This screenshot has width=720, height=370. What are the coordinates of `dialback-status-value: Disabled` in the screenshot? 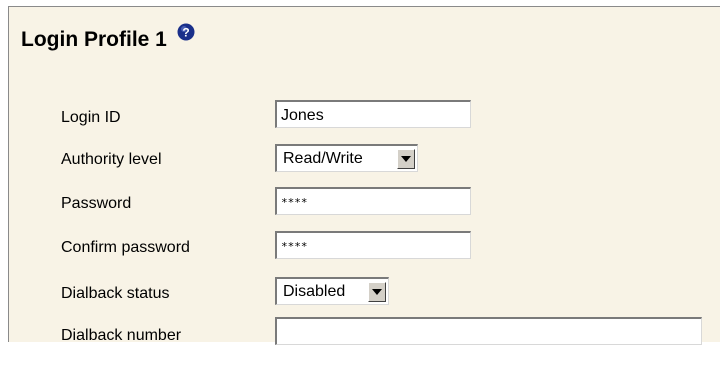 It's located at (314, 291).